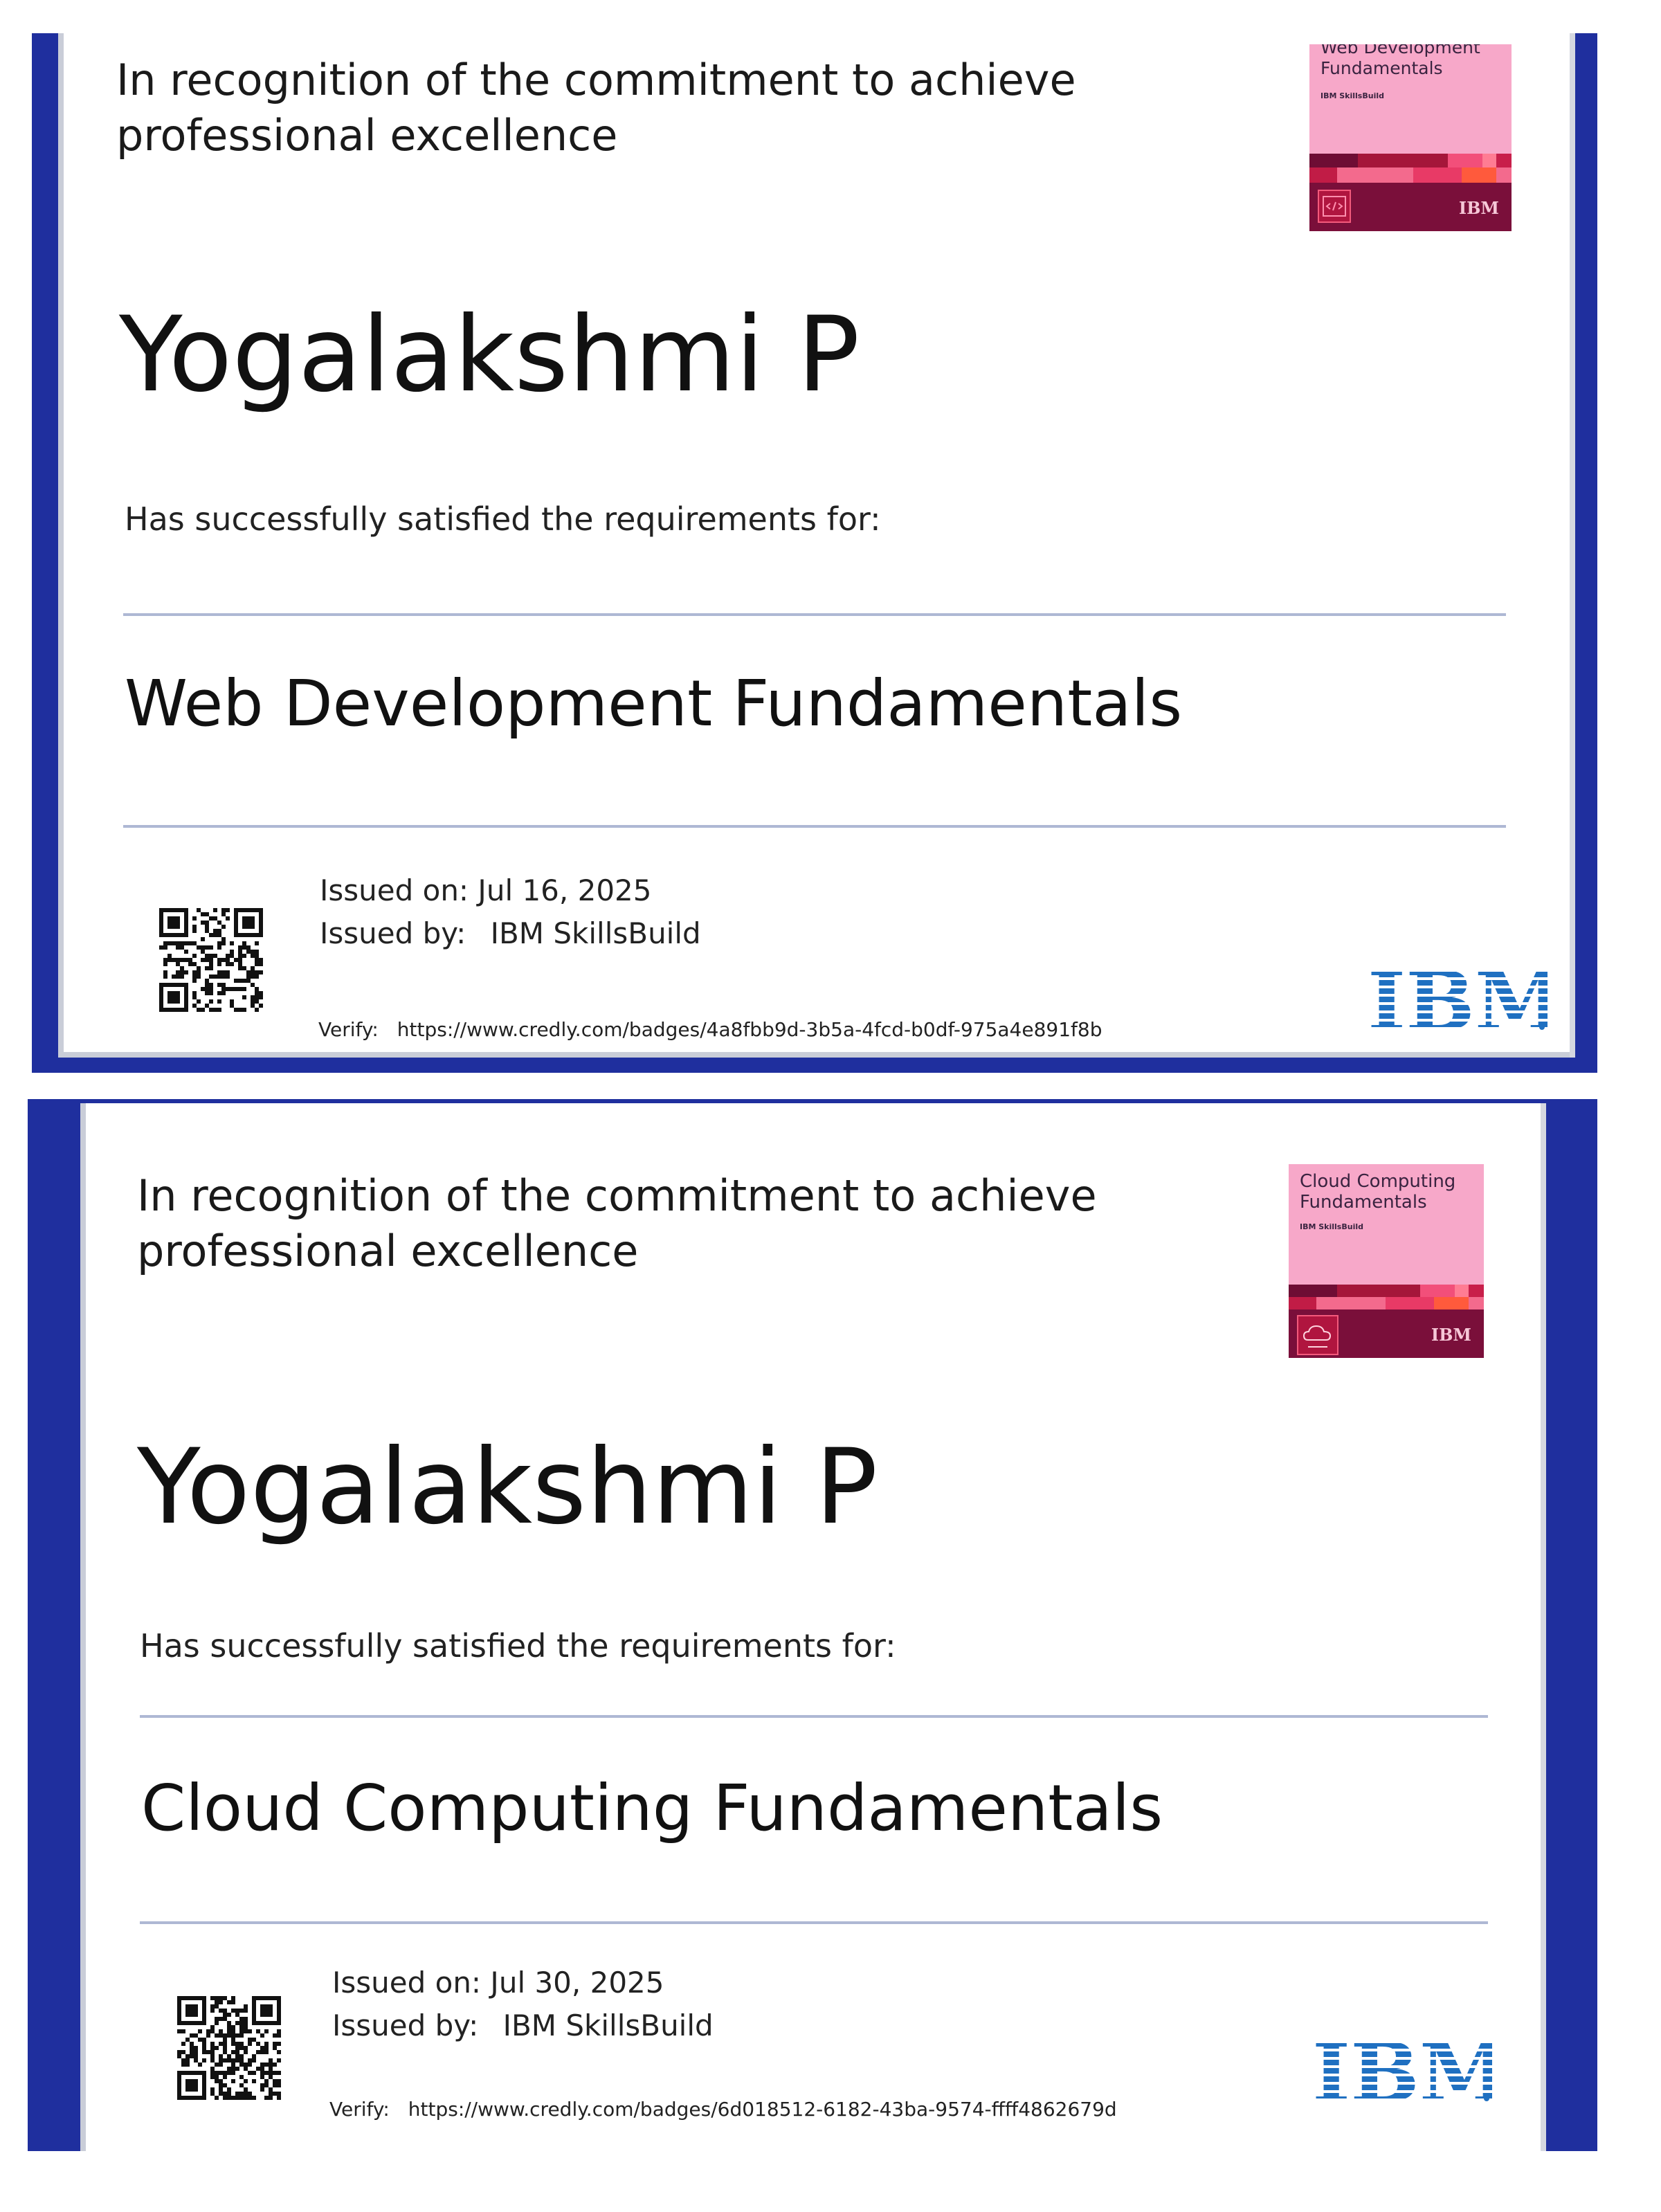 Image resolution: width=1661 pixels, height=2212 pixels. Describe the element at coordinates (1334, 206) in the screenshot. I see `code-icon` at that location.